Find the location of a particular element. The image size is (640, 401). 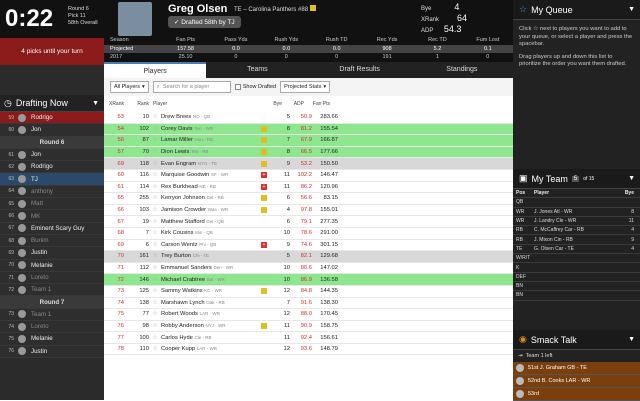

player-cell: Carson Wentz Phi - QB is located at coordinates (211, 245).